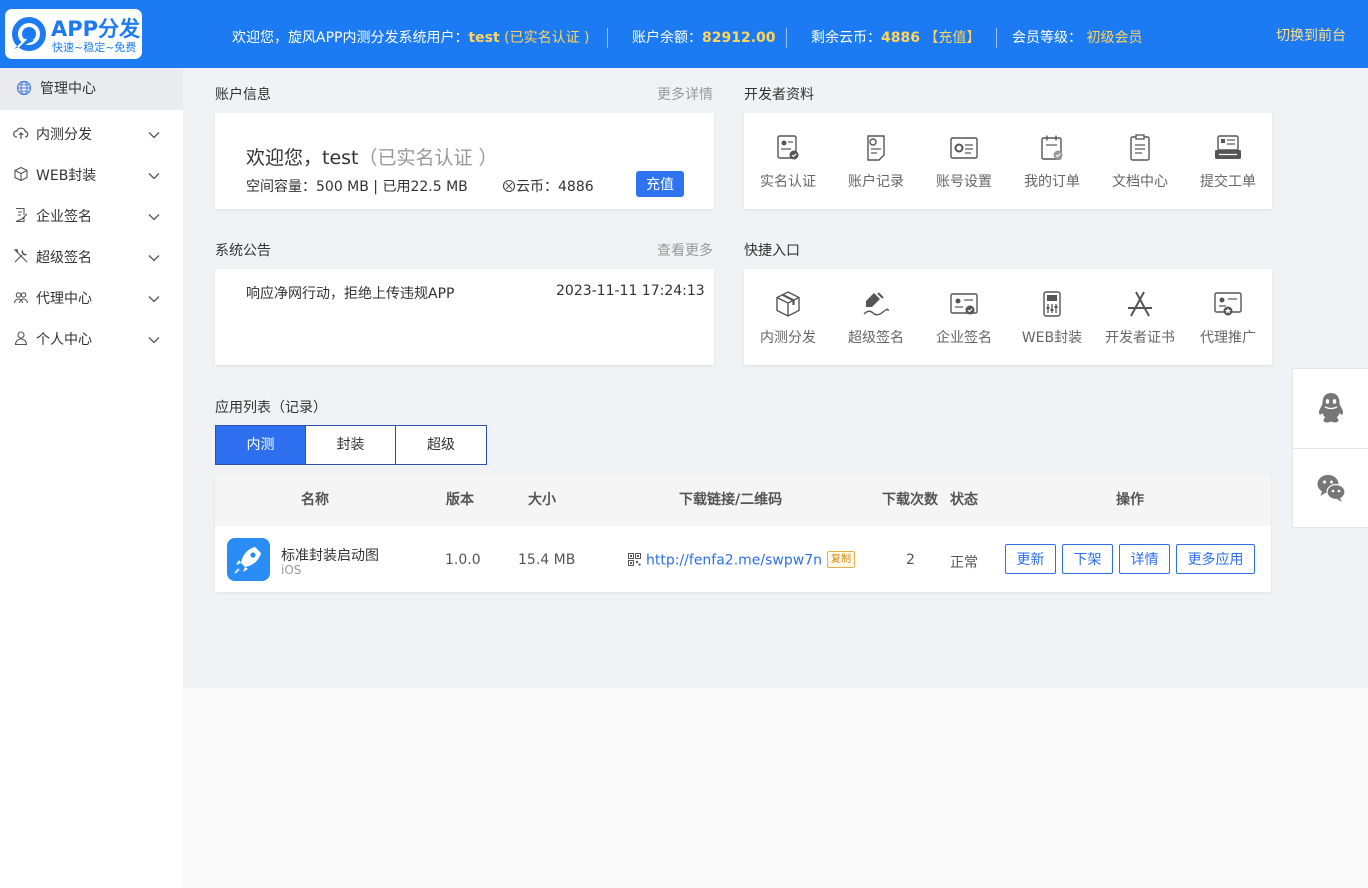 The width and height of the screenshot is (1368, 888). What do you see at coordinates (788, 182) in the screenshot?
I see `dev-item-label: 实名认证` at bounding box center [788, 182].